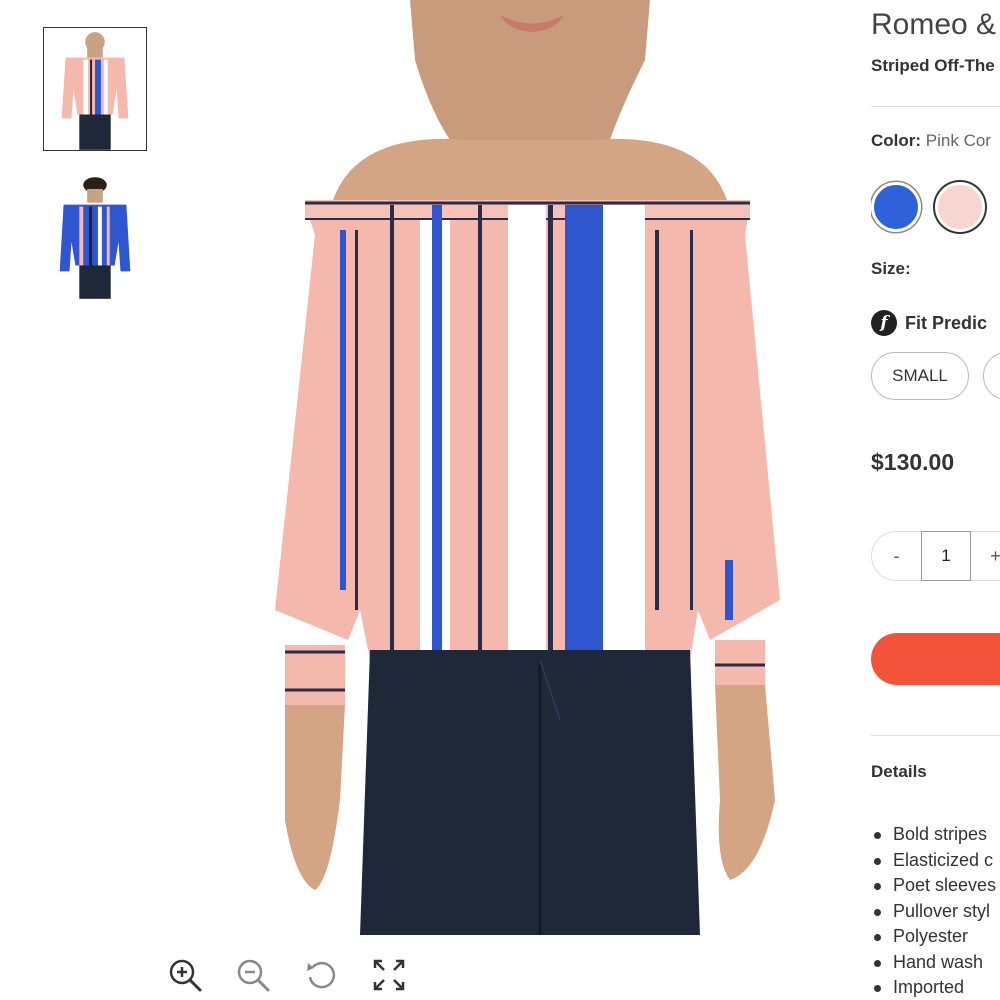 This screenshot has height=1000, width=1000. Describe the element at coordinates (287, 975) in the screenshot. I see `zoom-controls` at that location.